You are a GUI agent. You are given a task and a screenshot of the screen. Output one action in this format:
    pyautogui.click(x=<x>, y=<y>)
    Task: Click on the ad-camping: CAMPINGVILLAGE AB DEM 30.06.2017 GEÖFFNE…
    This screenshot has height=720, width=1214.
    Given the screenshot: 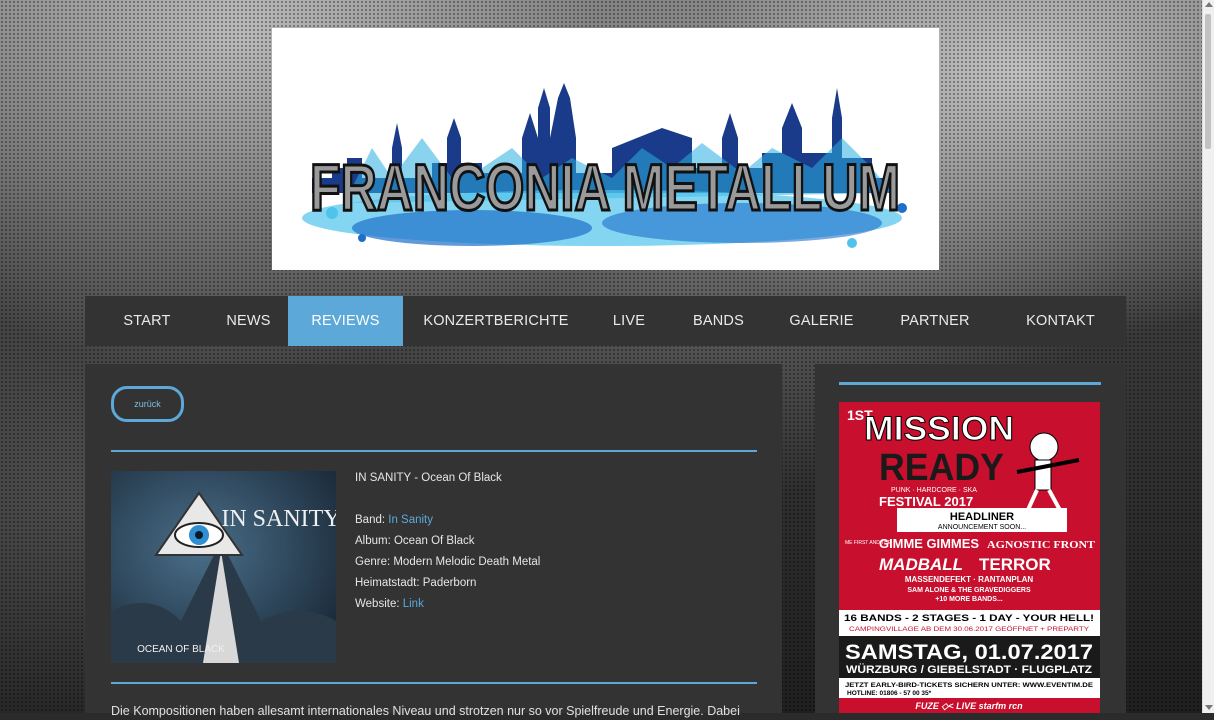 What is the action you would take?
    pyautogui.click(x=969, y=629)
    